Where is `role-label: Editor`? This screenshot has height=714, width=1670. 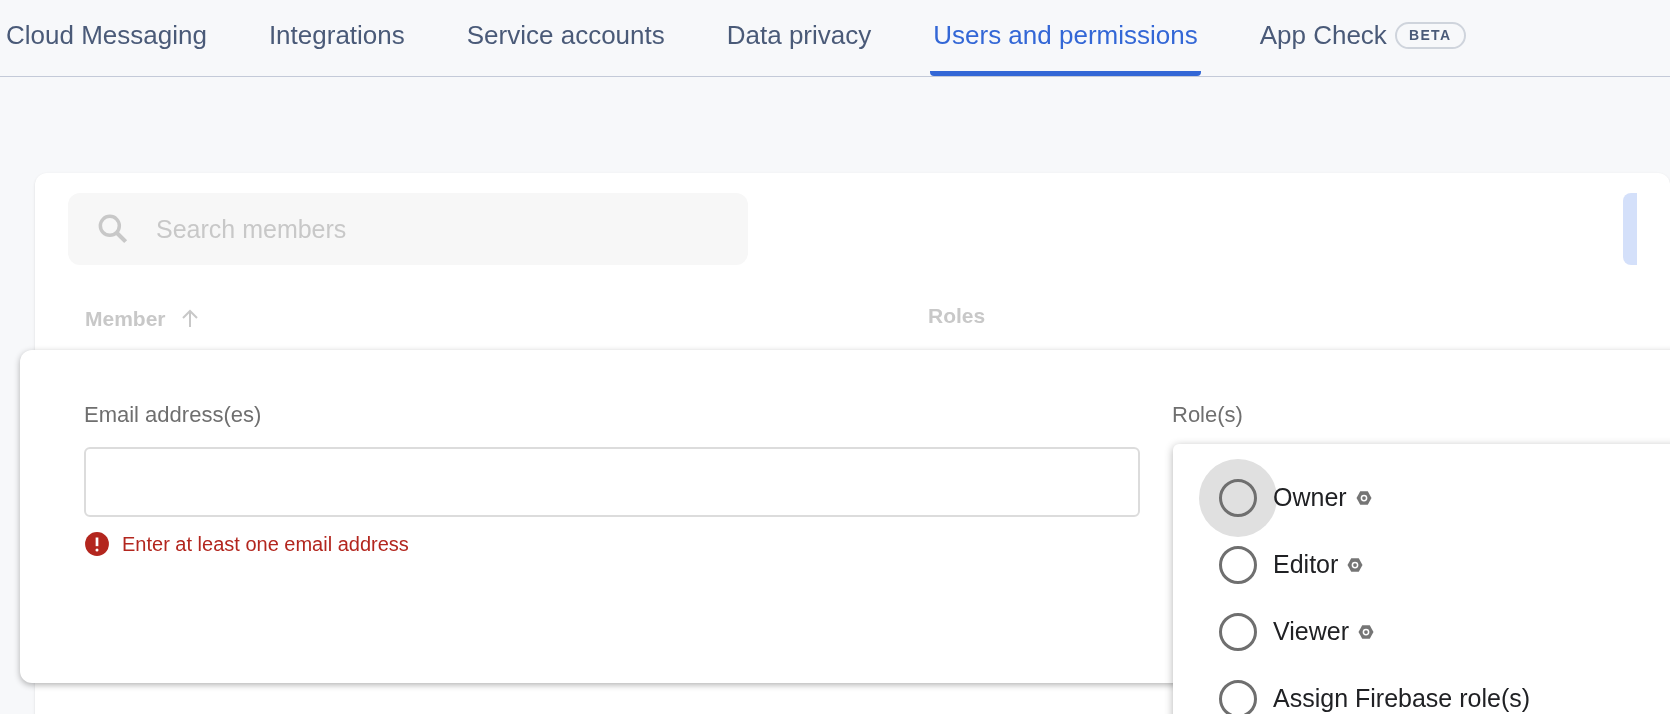 role-label: Editor is located at coordinates (1306, 564).